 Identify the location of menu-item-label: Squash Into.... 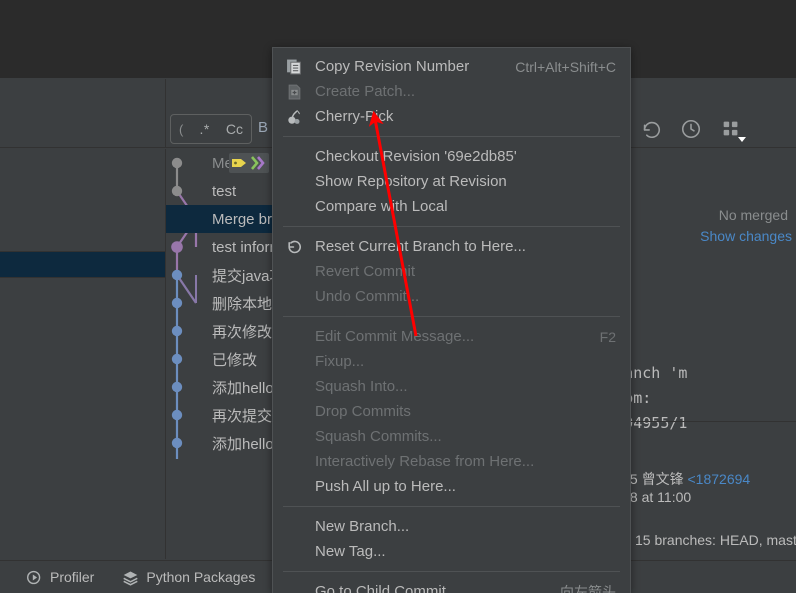
(361, 386).